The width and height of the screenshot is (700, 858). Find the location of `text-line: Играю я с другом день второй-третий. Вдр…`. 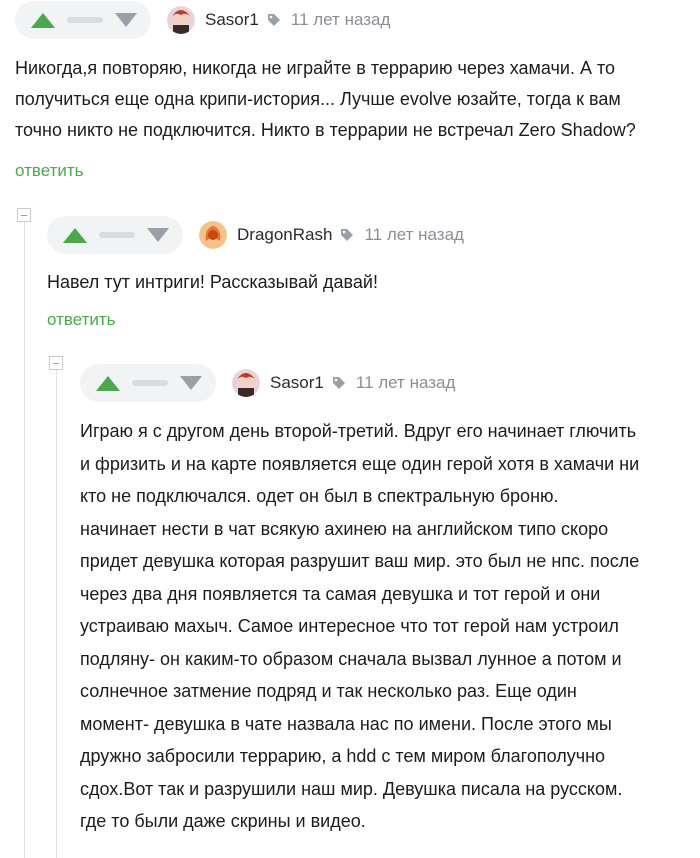

text-line: Играю я с другом день второй-третий. Вдр… is located at coordinates (358, 431).